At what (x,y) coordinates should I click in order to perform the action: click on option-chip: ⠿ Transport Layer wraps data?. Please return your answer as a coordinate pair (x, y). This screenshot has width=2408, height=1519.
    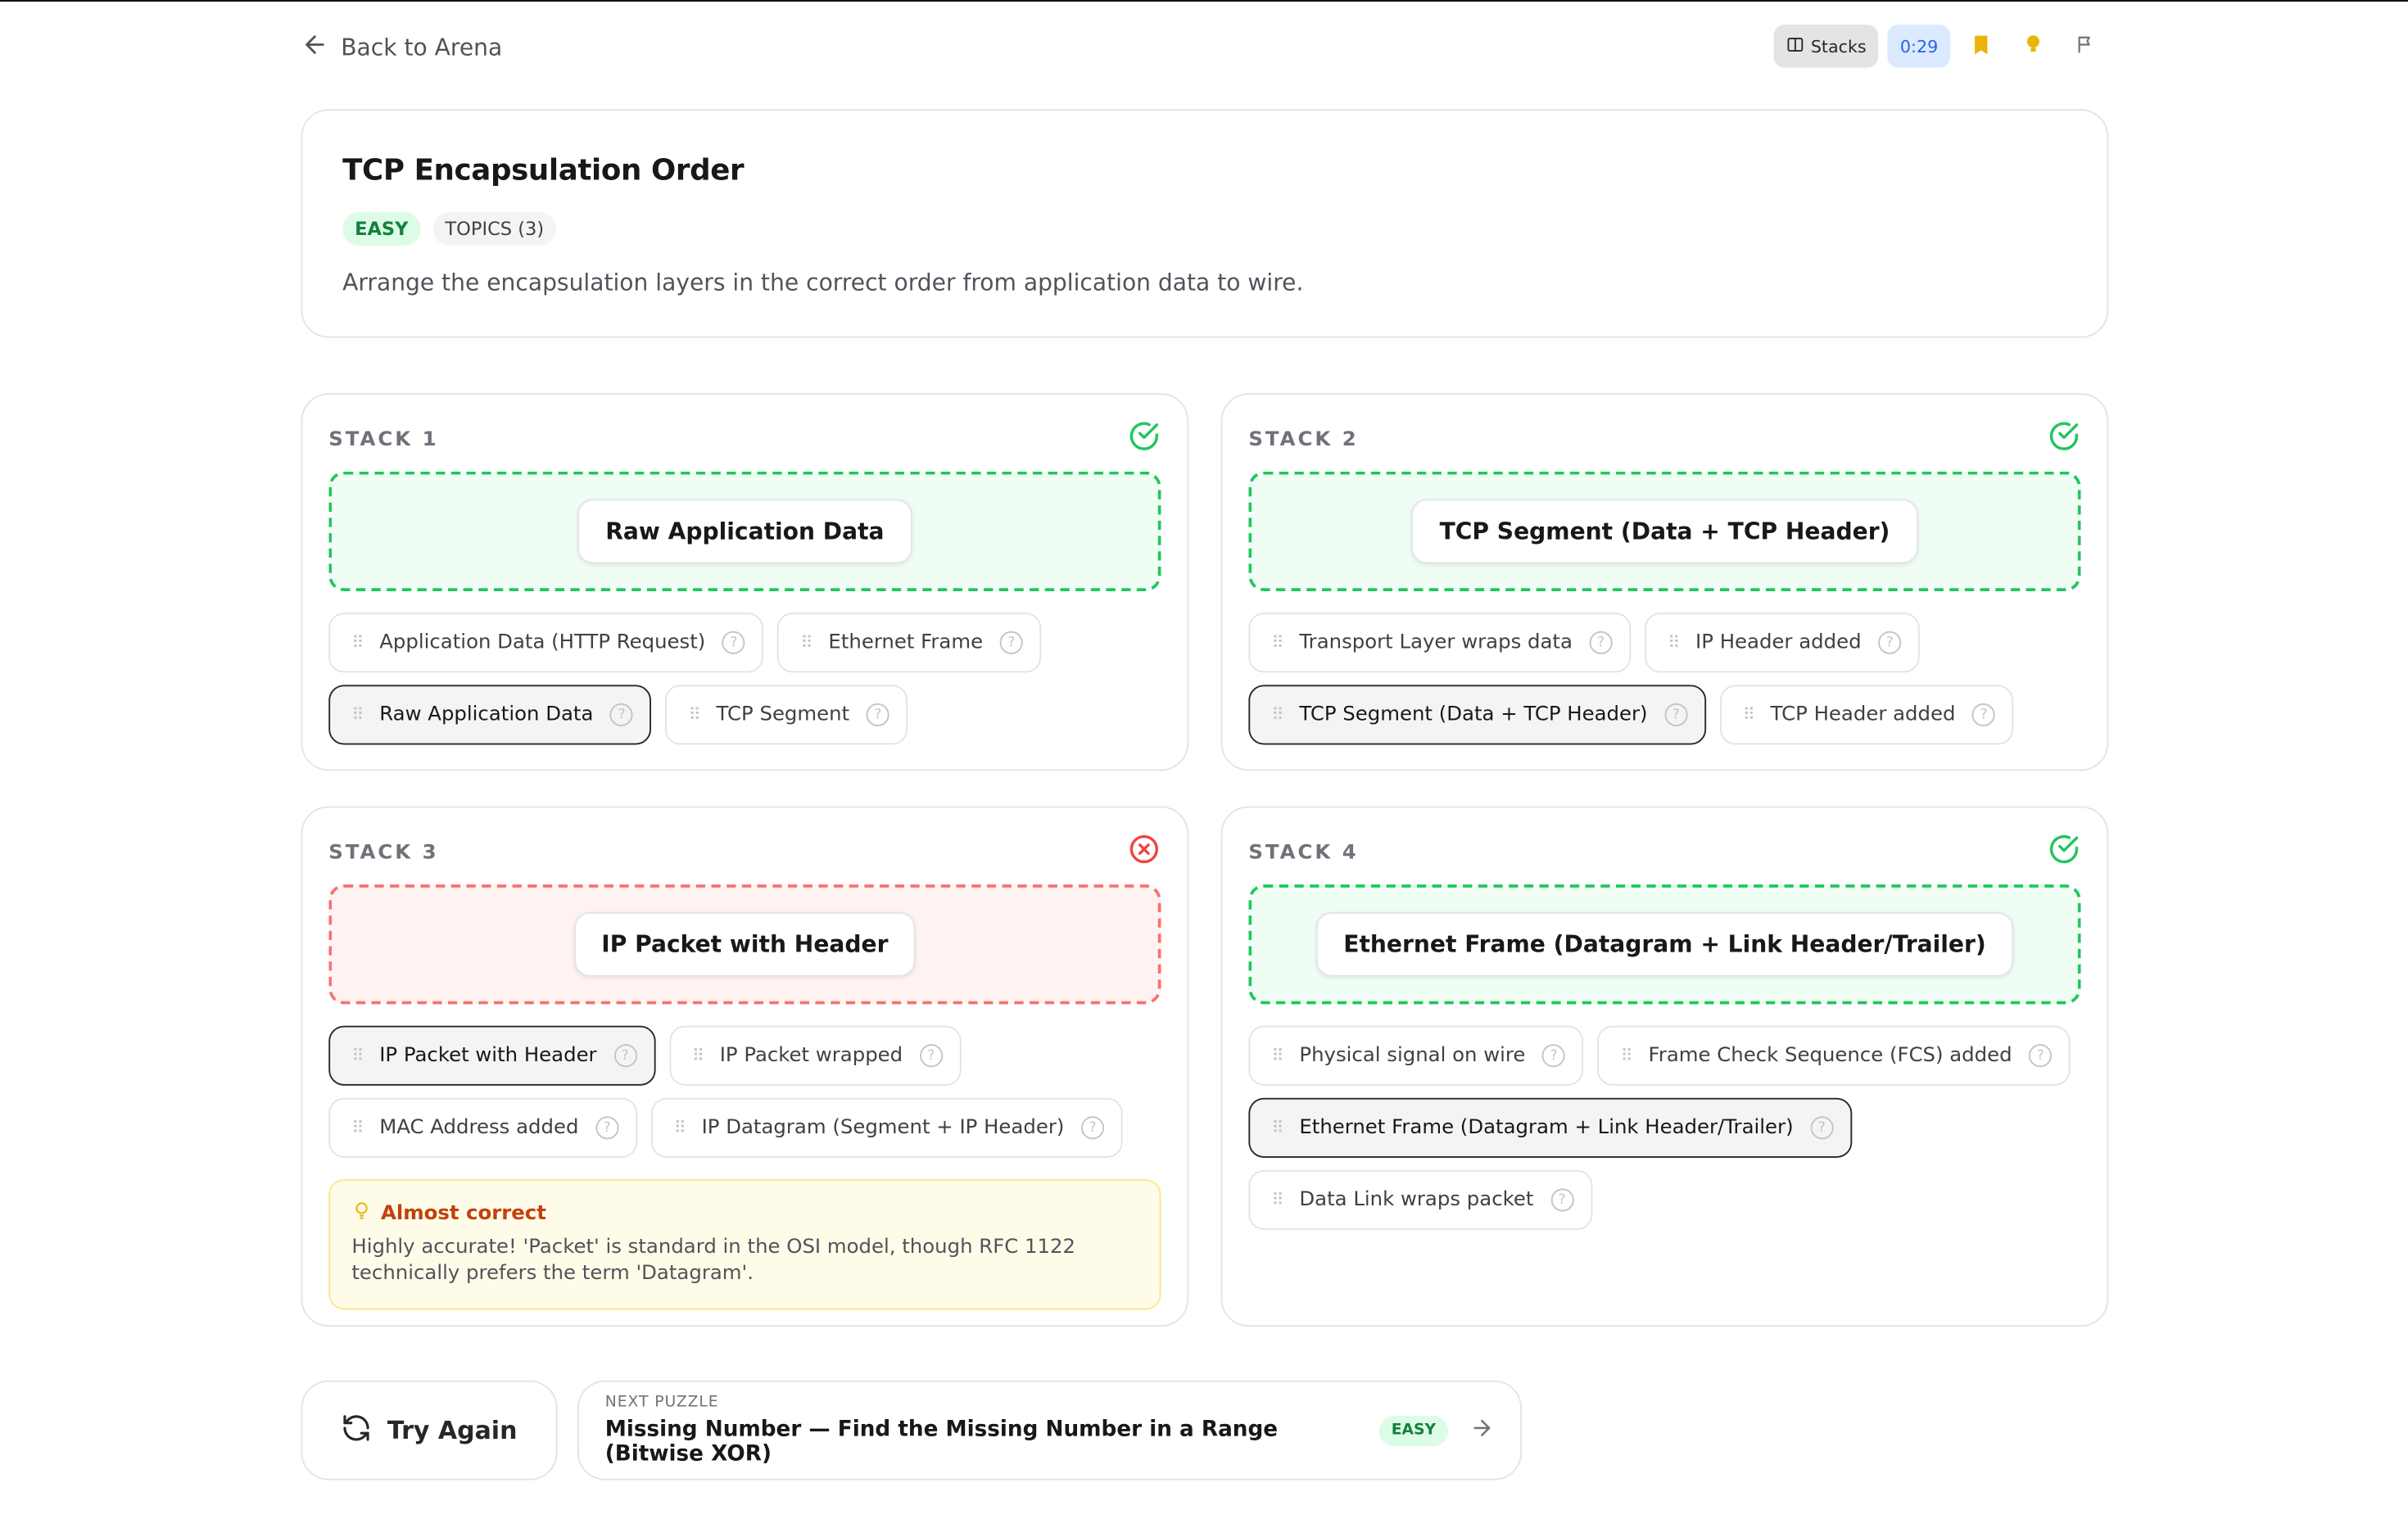
    Looking at the image, I should click on (1440, 643).